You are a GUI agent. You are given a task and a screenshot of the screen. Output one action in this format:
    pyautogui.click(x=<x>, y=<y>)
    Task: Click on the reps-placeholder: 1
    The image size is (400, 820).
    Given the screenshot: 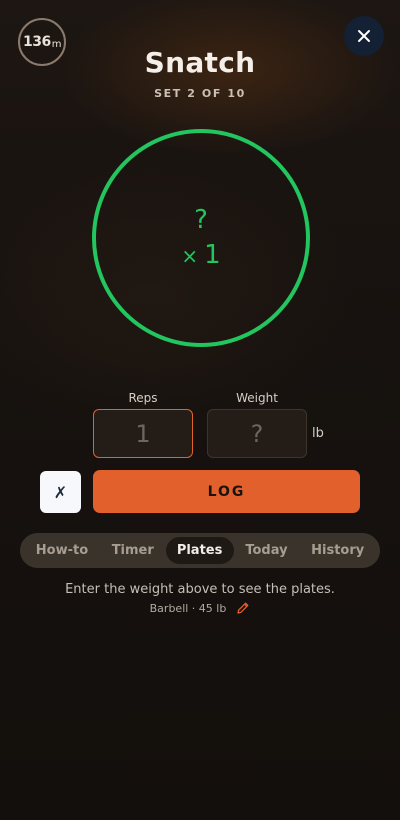 What is the action you would take?
    pyautogui.click(x=143, y=433)
    